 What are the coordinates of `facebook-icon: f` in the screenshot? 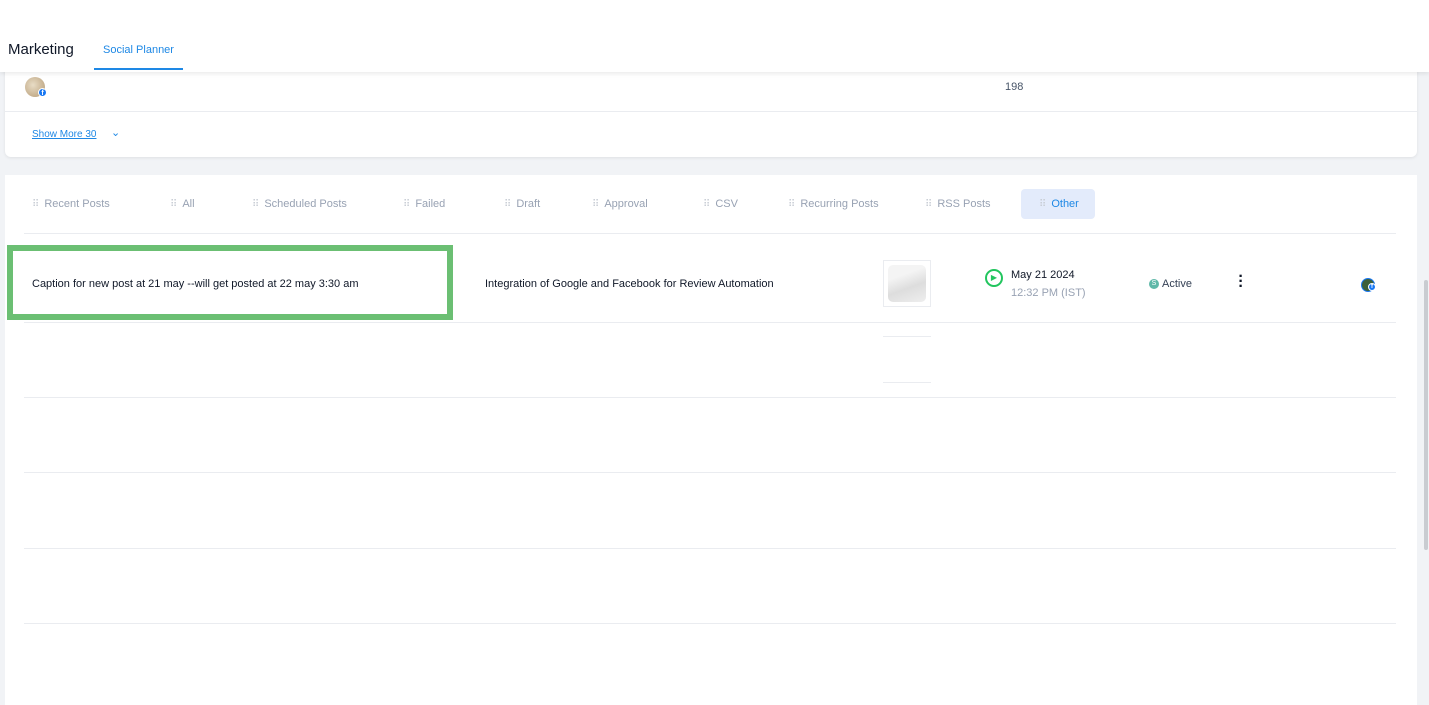 It's located at (42, 92).